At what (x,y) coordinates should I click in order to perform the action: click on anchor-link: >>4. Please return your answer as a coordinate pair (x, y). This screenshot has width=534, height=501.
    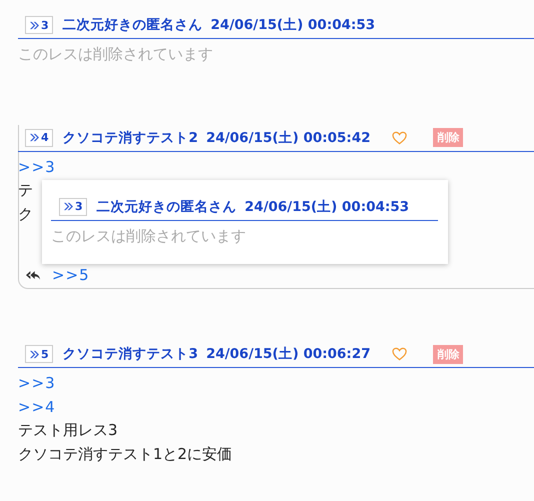
    Looking at the image, I should click on (37, 407).